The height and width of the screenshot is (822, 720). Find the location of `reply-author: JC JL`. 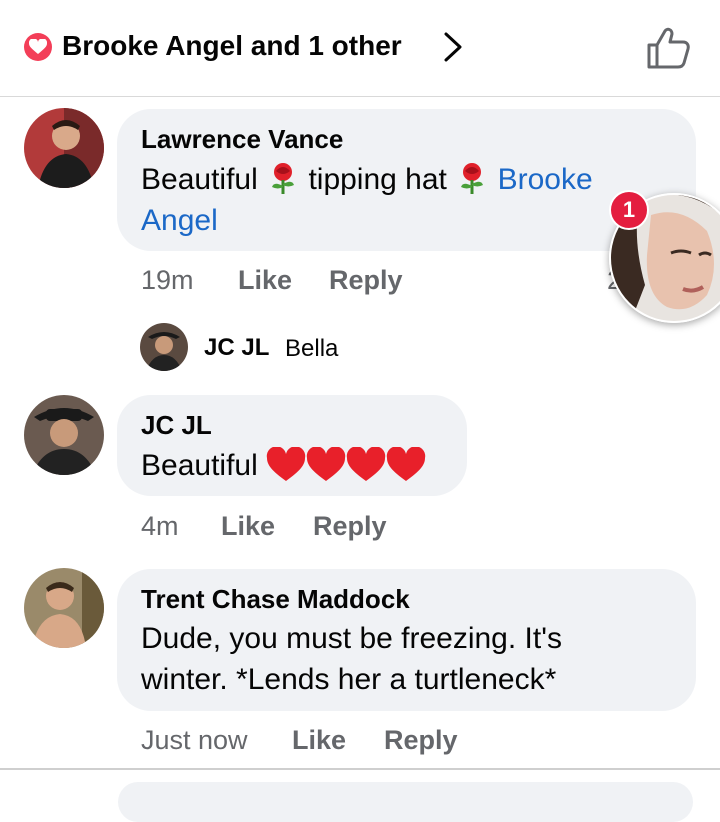

reply-author: JC JL is located at coordinates (236, 348).